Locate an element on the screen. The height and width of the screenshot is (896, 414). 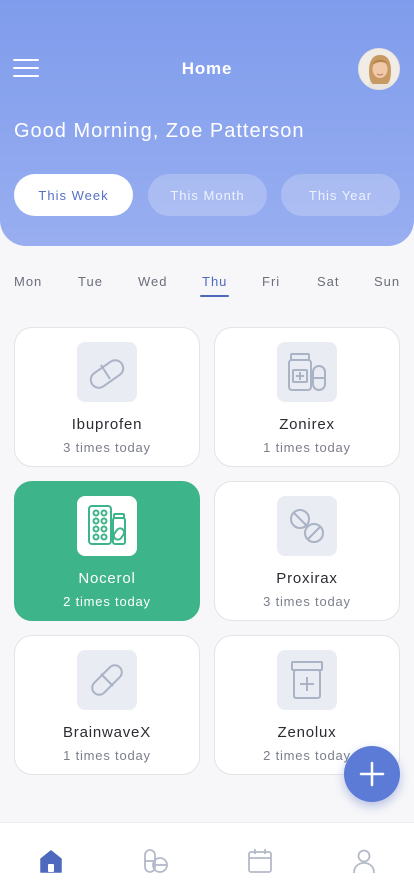
day-thu: Thu is located at coordinates (214, 281).